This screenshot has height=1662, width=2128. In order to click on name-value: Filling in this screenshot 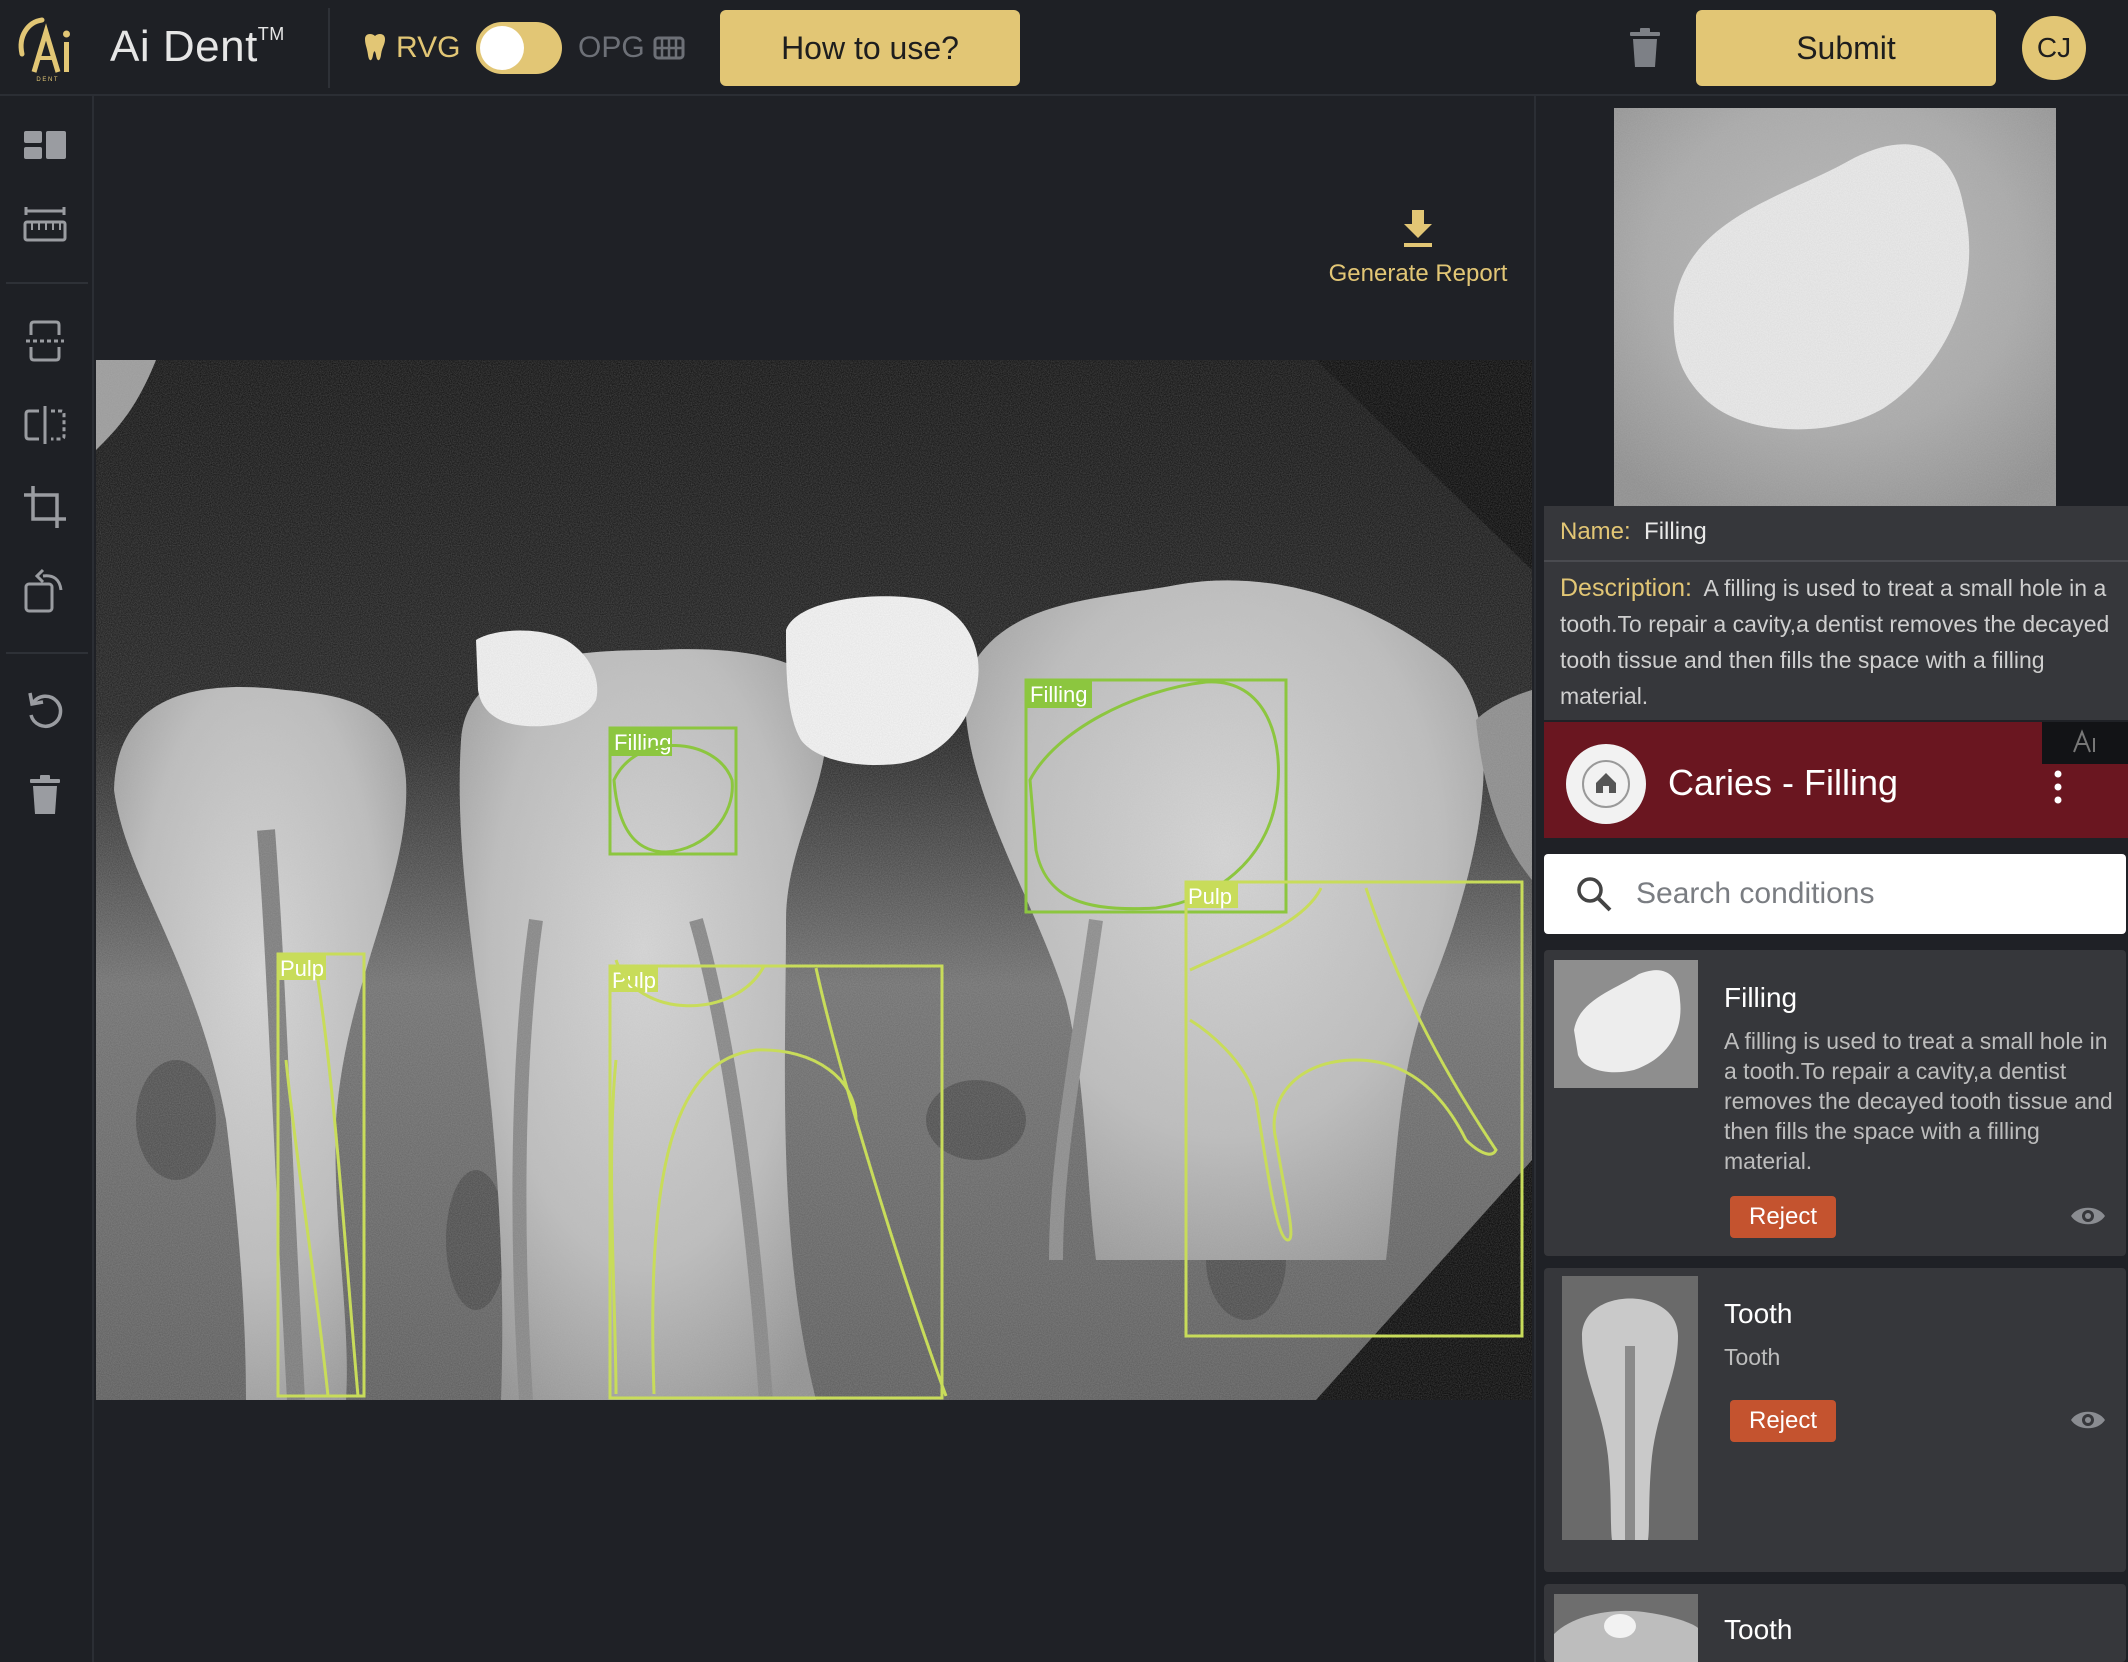, I will do `click(1675, 531)`.